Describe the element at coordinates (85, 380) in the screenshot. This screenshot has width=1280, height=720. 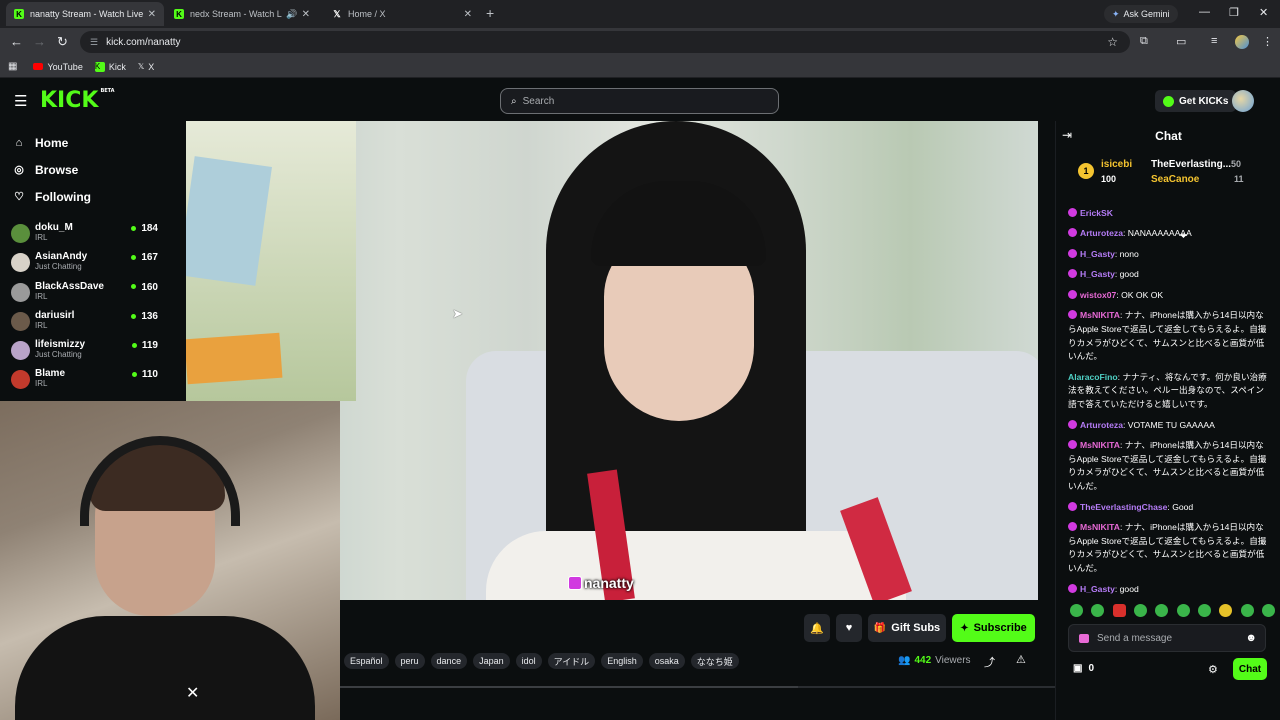
I see `sidebar-channel-item: Blame IRL 110` at that location.